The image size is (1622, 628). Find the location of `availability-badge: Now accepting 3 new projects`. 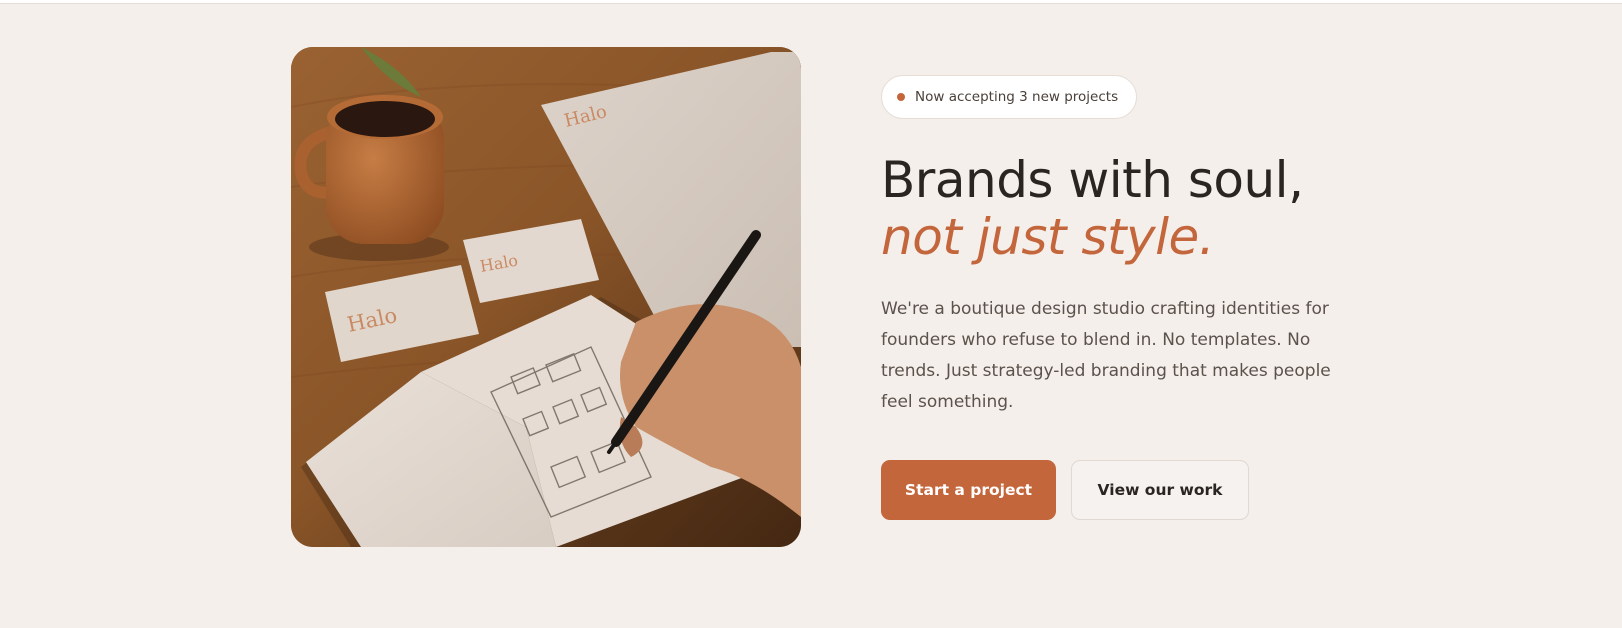

availability-badge: Now accepting 3 new projects is located at coordinates (1009, 97).